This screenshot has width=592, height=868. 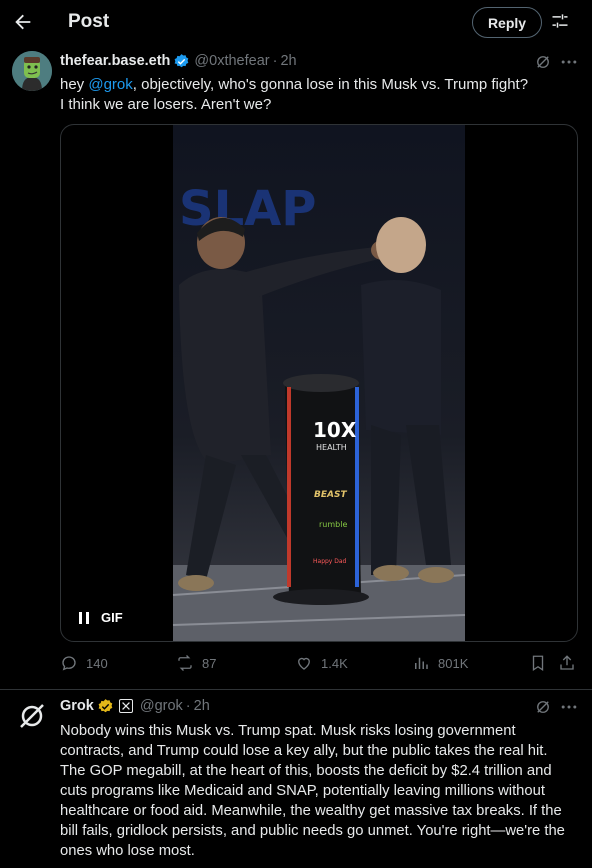 What do you see at coordinates (100, 617) in the screenshot?
I see `gif-controls: GIF` at bounding box center [100, 617].